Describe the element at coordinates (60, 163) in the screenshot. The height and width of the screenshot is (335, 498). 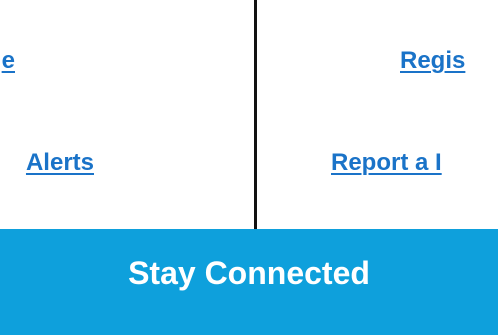
I see `left-link-alerts: Alerts` at that location.